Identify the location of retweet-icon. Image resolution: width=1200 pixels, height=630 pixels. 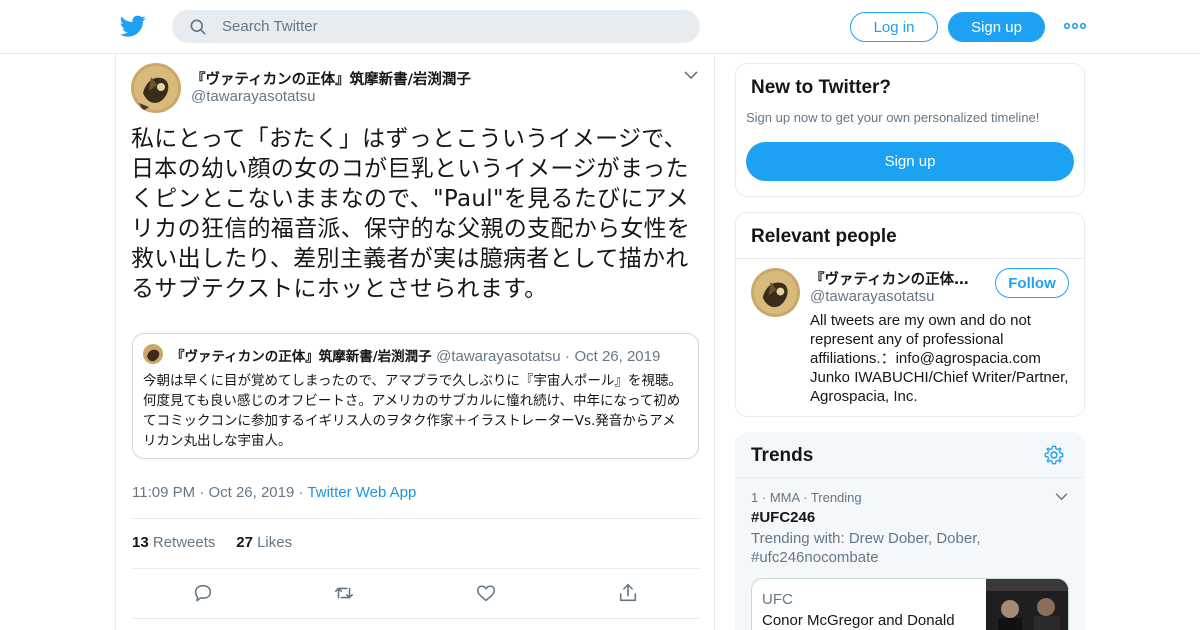
(344, 593).